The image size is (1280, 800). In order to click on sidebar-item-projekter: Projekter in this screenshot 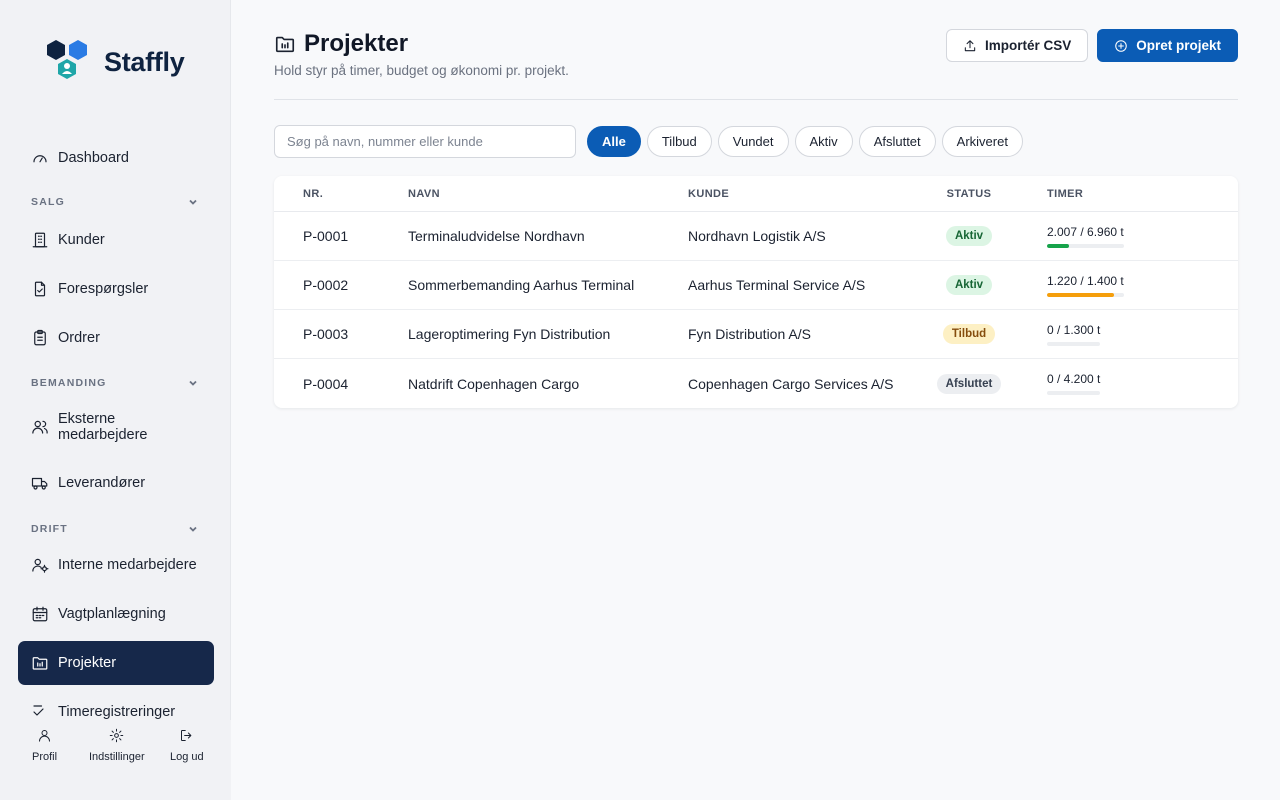, I will do `click(116, 663)`.